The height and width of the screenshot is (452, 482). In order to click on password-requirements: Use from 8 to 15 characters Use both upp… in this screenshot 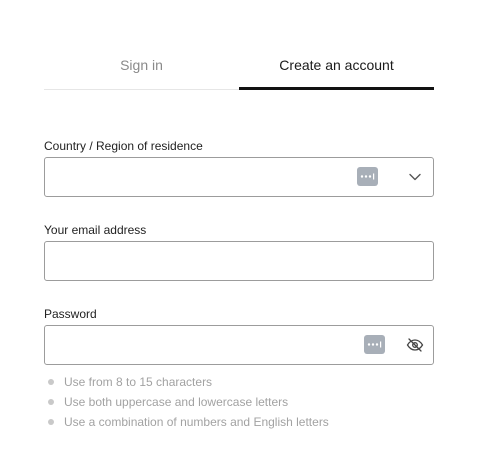, I will do `click(188, 402)`.